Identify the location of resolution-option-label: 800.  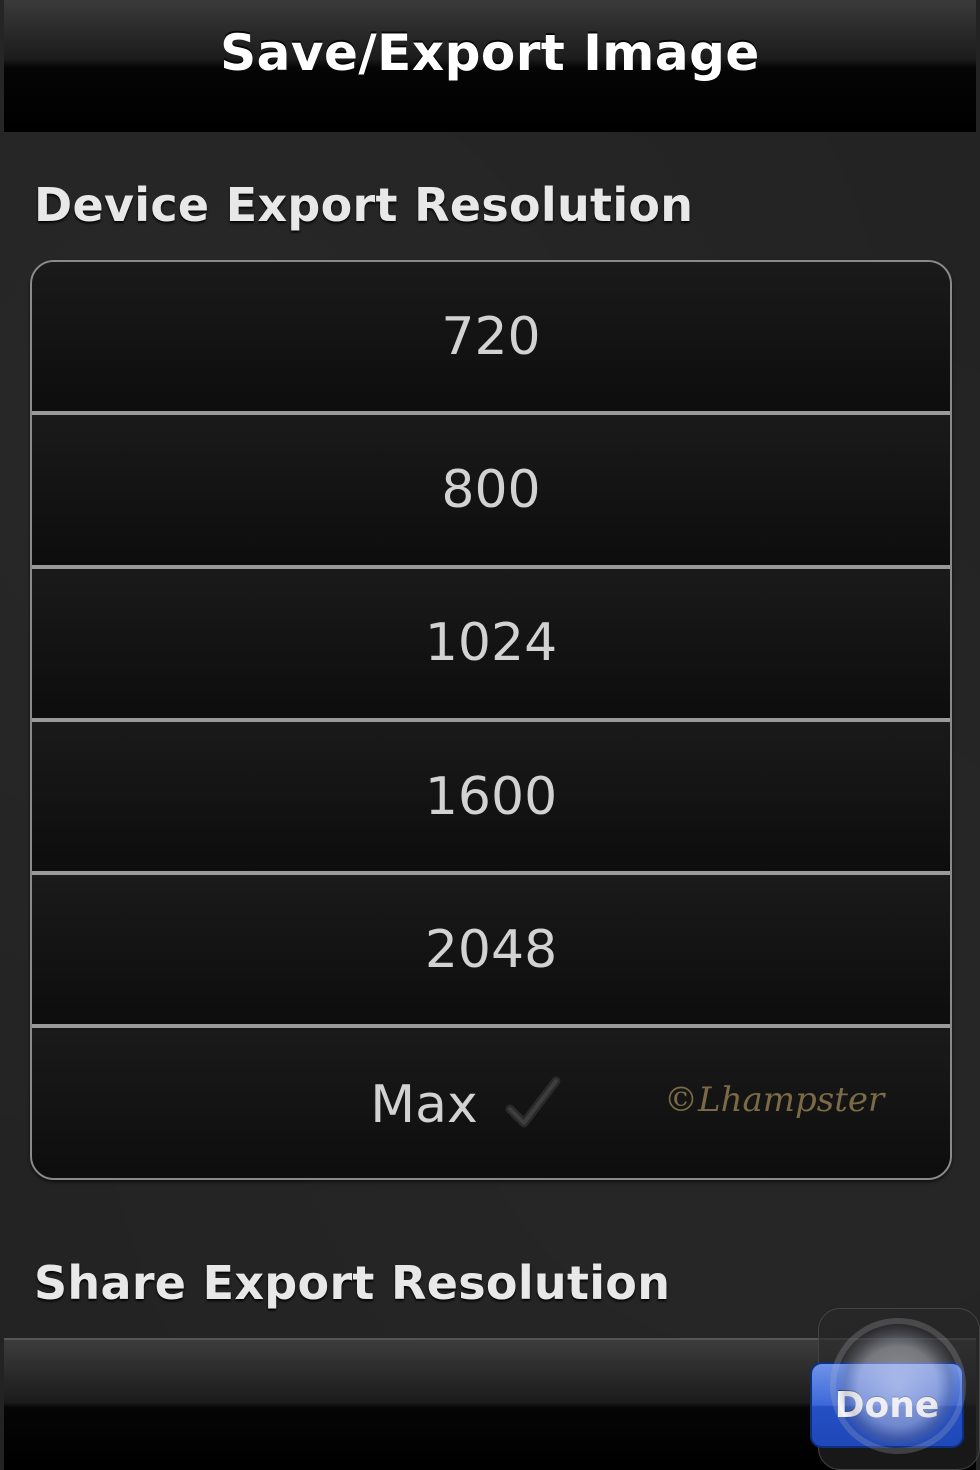
(491, 489).